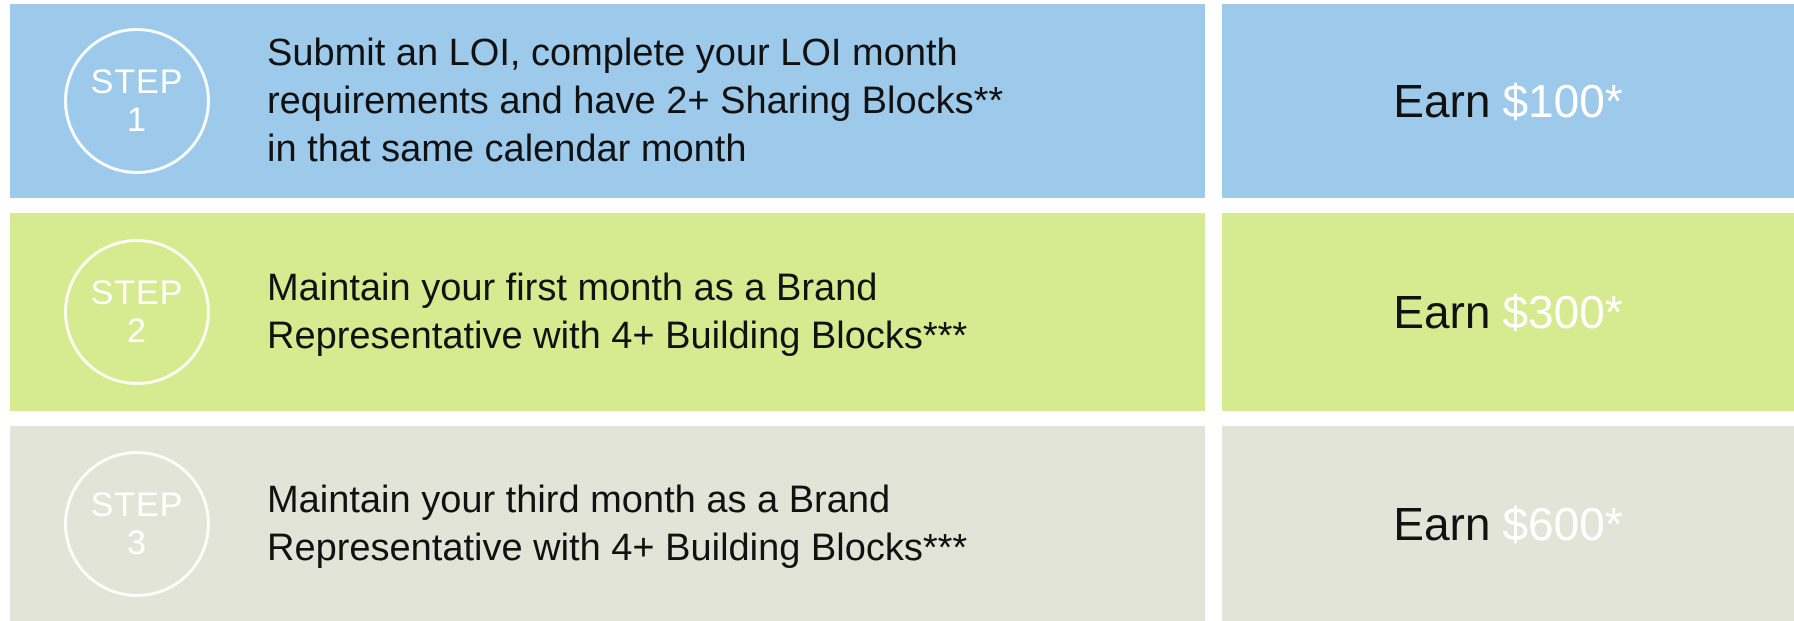  Describe the element at coordinates (1562, 523) in the screenshot. I see `step-3-amount: $600*` at that location.